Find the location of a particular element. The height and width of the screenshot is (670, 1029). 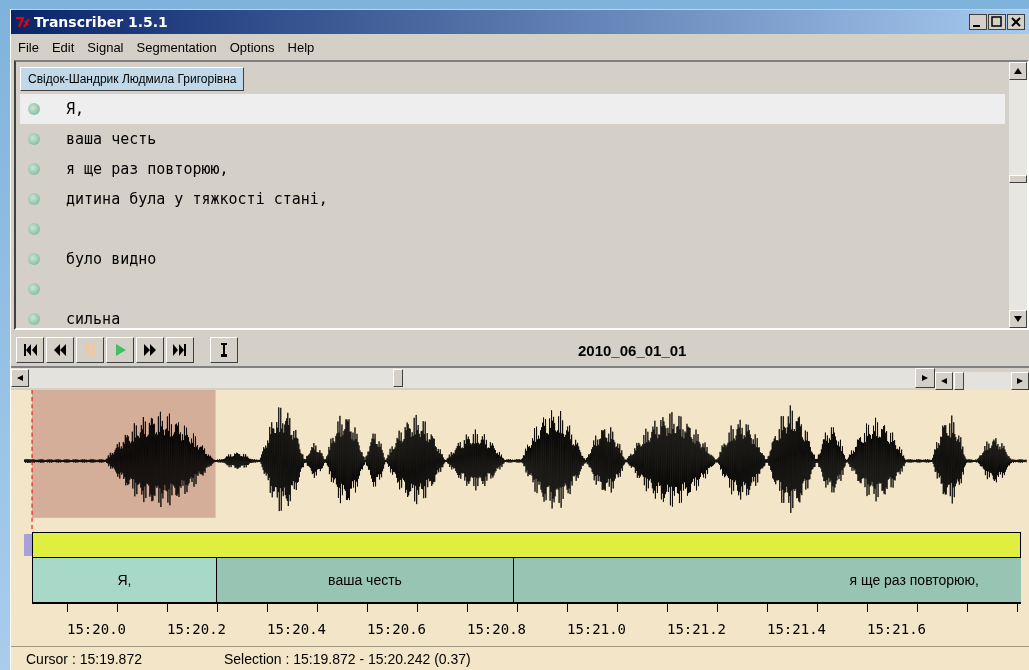

skip-end-button is located at coordinates (180, 350).